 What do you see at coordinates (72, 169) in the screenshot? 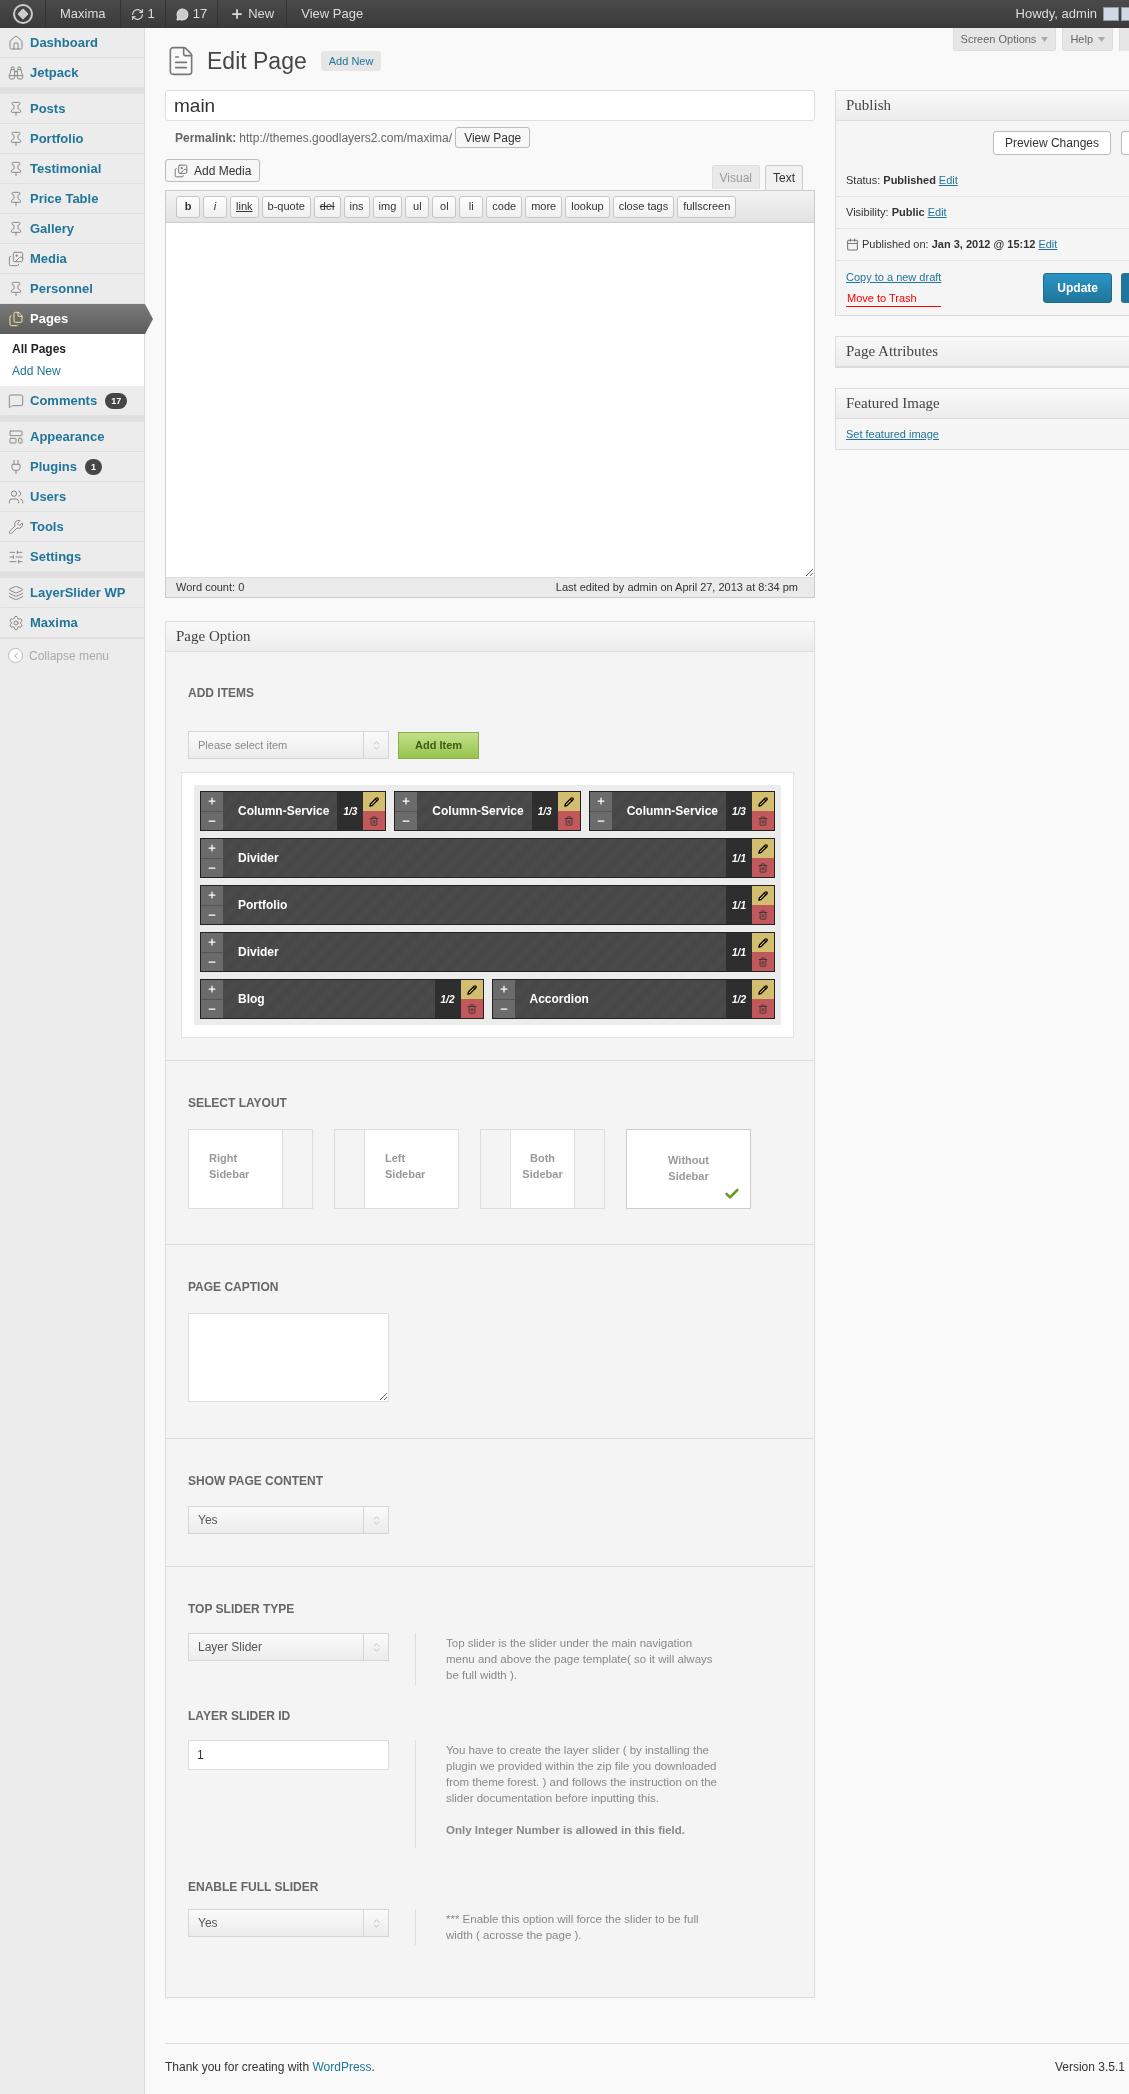
I see `sidebar-item: Testimonial` at bounding box center [72, 169].